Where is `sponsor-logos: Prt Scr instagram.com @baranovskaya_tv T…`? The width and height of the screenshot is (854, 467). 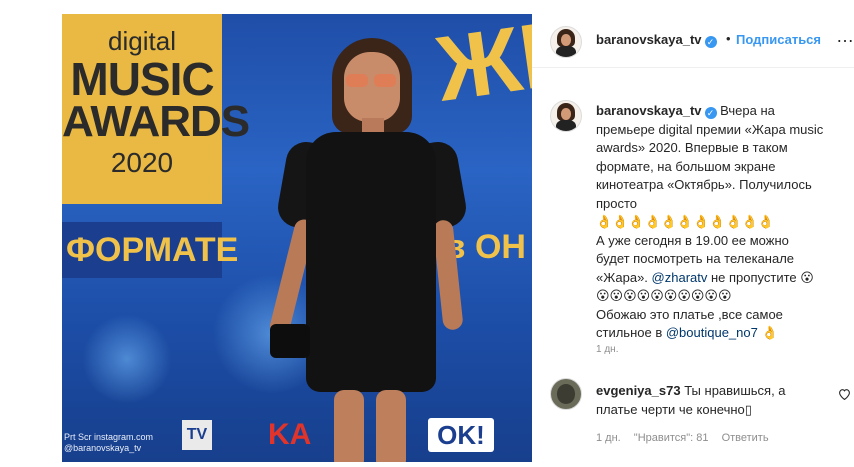
sponsor-logos: Prt Scr instagram.com @baranovskaya_tv T… is located at coordinates (297, 434).